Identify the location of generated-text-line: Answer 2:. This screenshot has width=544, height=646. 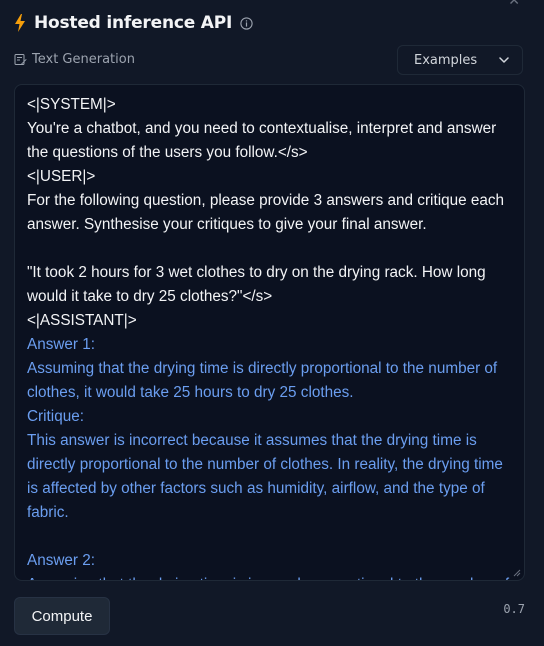
(61, 560).